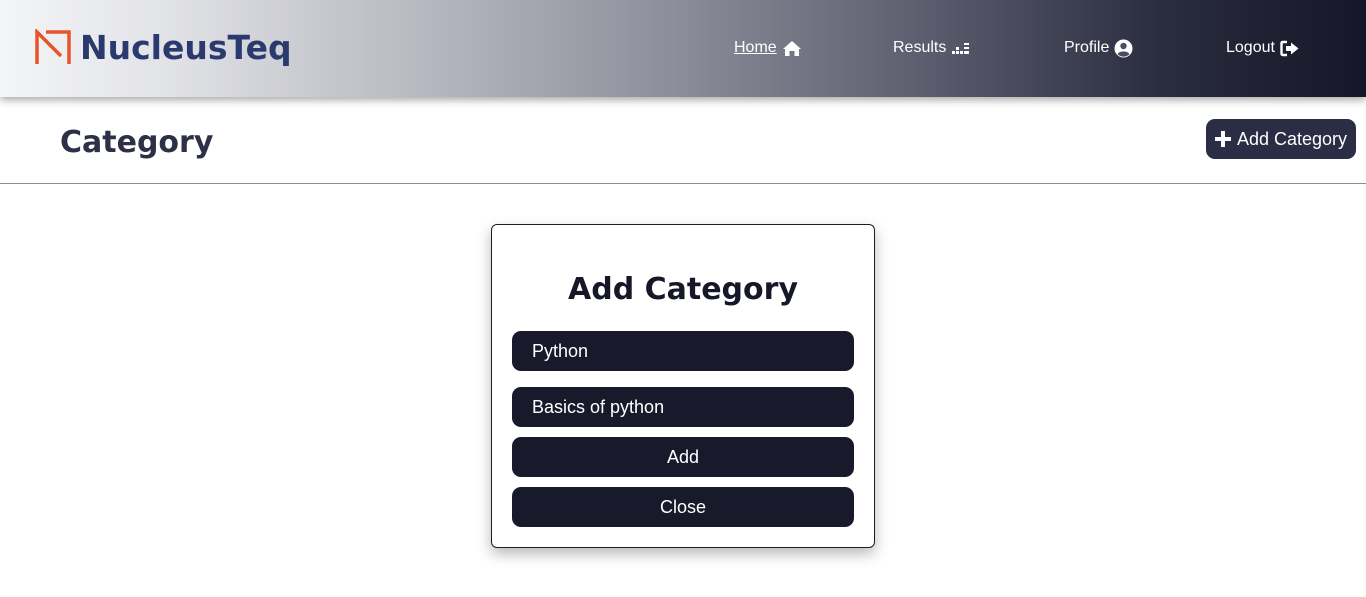 This screenshot has height=597, width=1366. Describe the element at coordinates (920, 47) in the screenshot. I see `nav-results-label: Results` at that location.